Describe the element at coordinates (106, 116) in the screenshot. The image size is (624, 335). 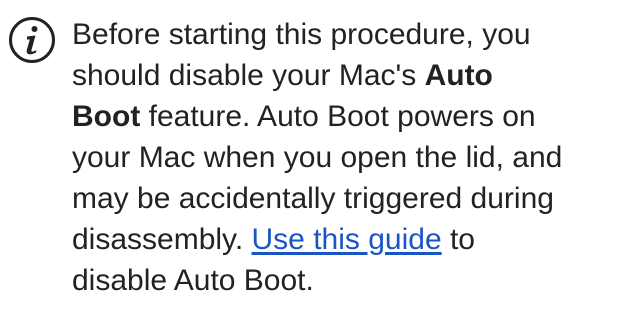
I see `bold-term: Boot` at that location.